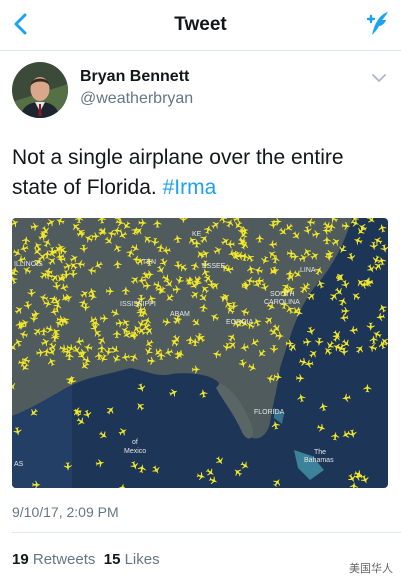  Describe the element at coordinates (28, 264) in the screenshot. I see `map-label: ILLINOIS` at that location.